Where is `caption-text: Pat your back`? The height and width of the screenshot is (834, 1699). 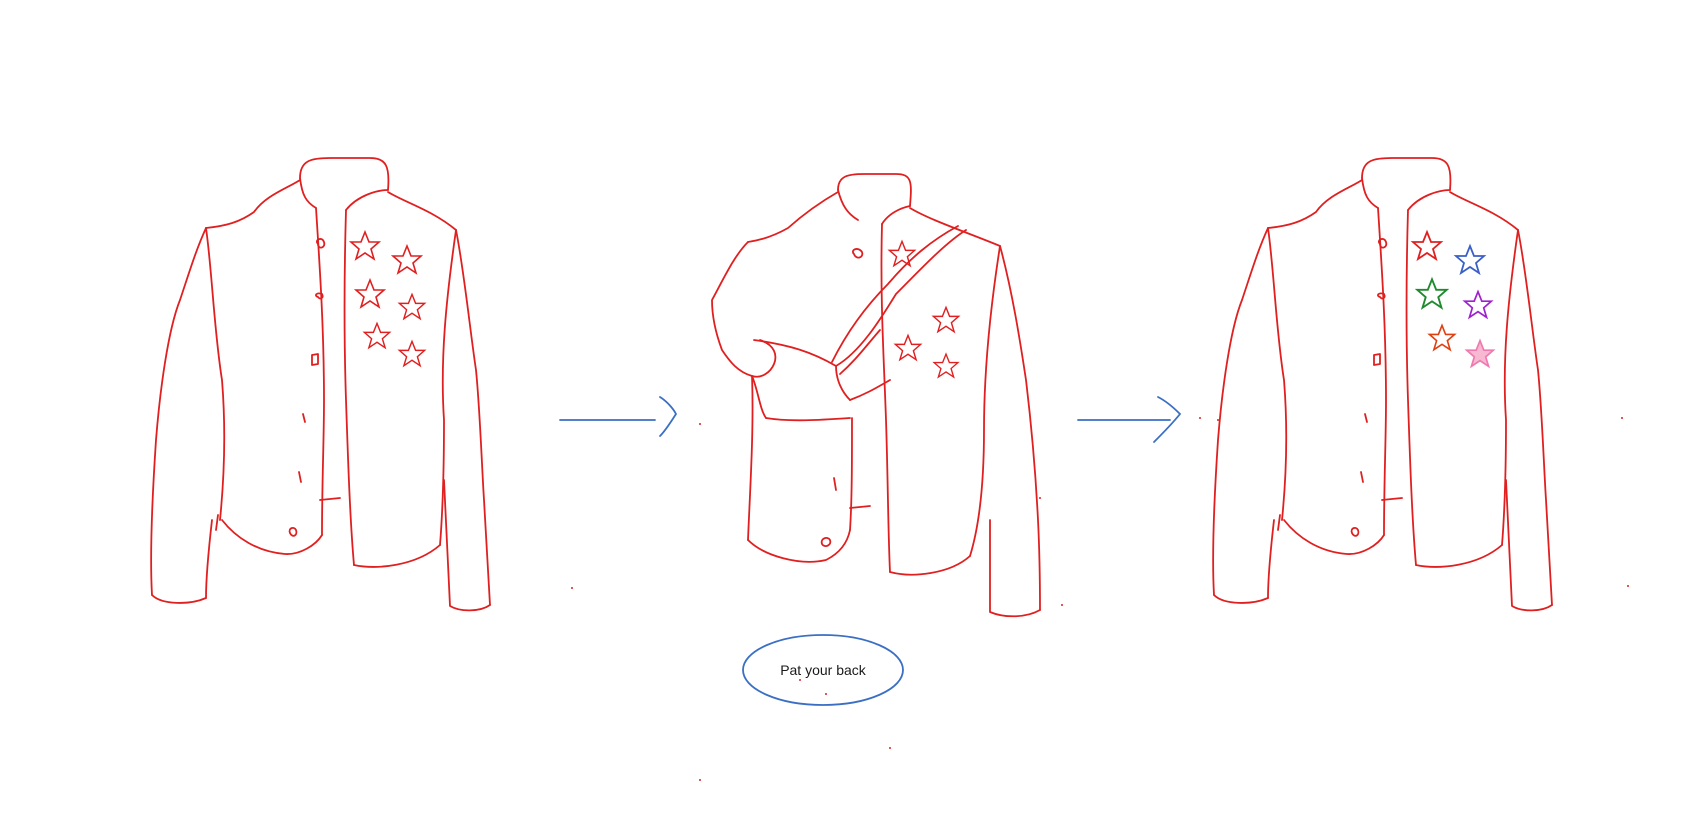 caption-text: Pat your back is located at coordinates (823, 670).